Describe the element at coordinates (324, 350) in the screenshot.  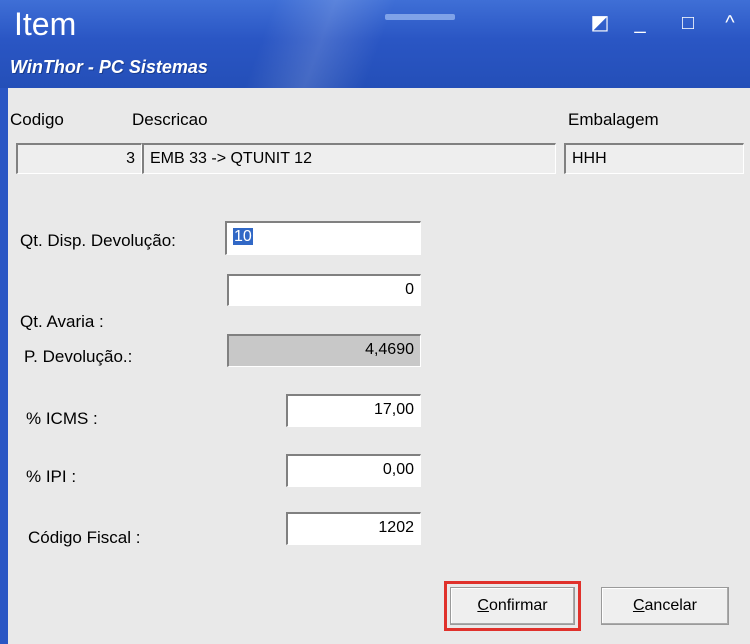
I see `p-devolucao-field: 4,4690` at that location.